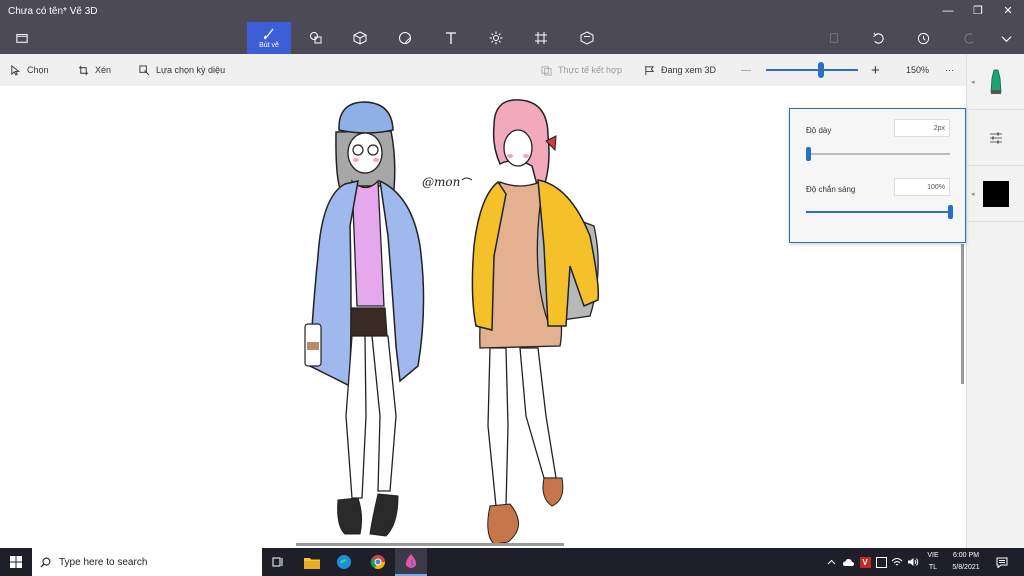 The height and width of the screenshot is (576, 1024). I want to click on edge-browser-app, so click(344, 562).